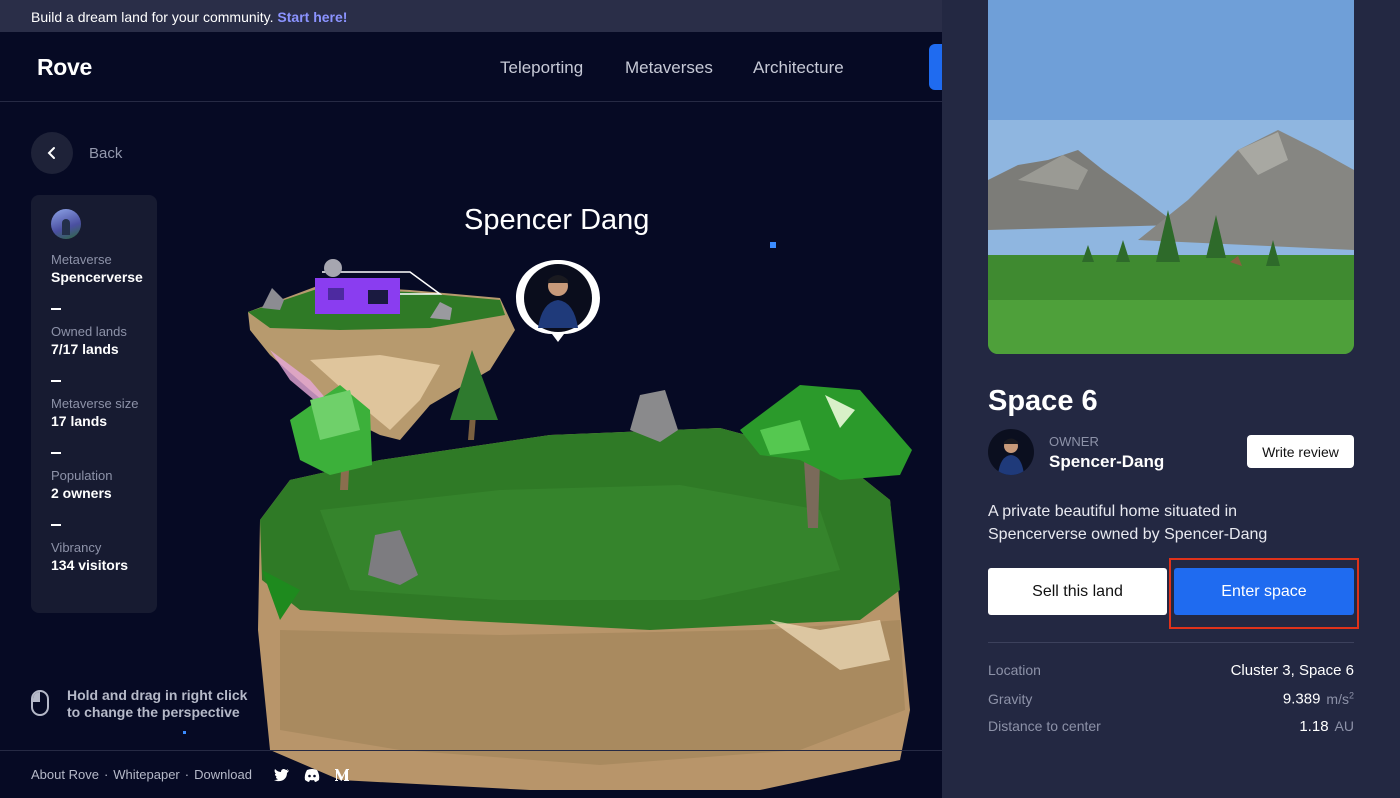 The image size is (1400, 798). What do you see at coordinates (1171, 670) in the screenshot?
I see `location-row: Location Cluster 3, Space 6` at bounding box center [1171, 670].